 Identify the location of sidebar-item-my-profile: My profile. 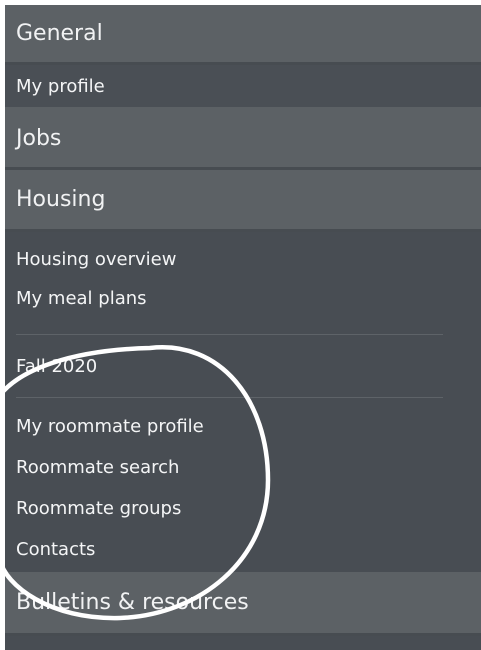
(243, 86).